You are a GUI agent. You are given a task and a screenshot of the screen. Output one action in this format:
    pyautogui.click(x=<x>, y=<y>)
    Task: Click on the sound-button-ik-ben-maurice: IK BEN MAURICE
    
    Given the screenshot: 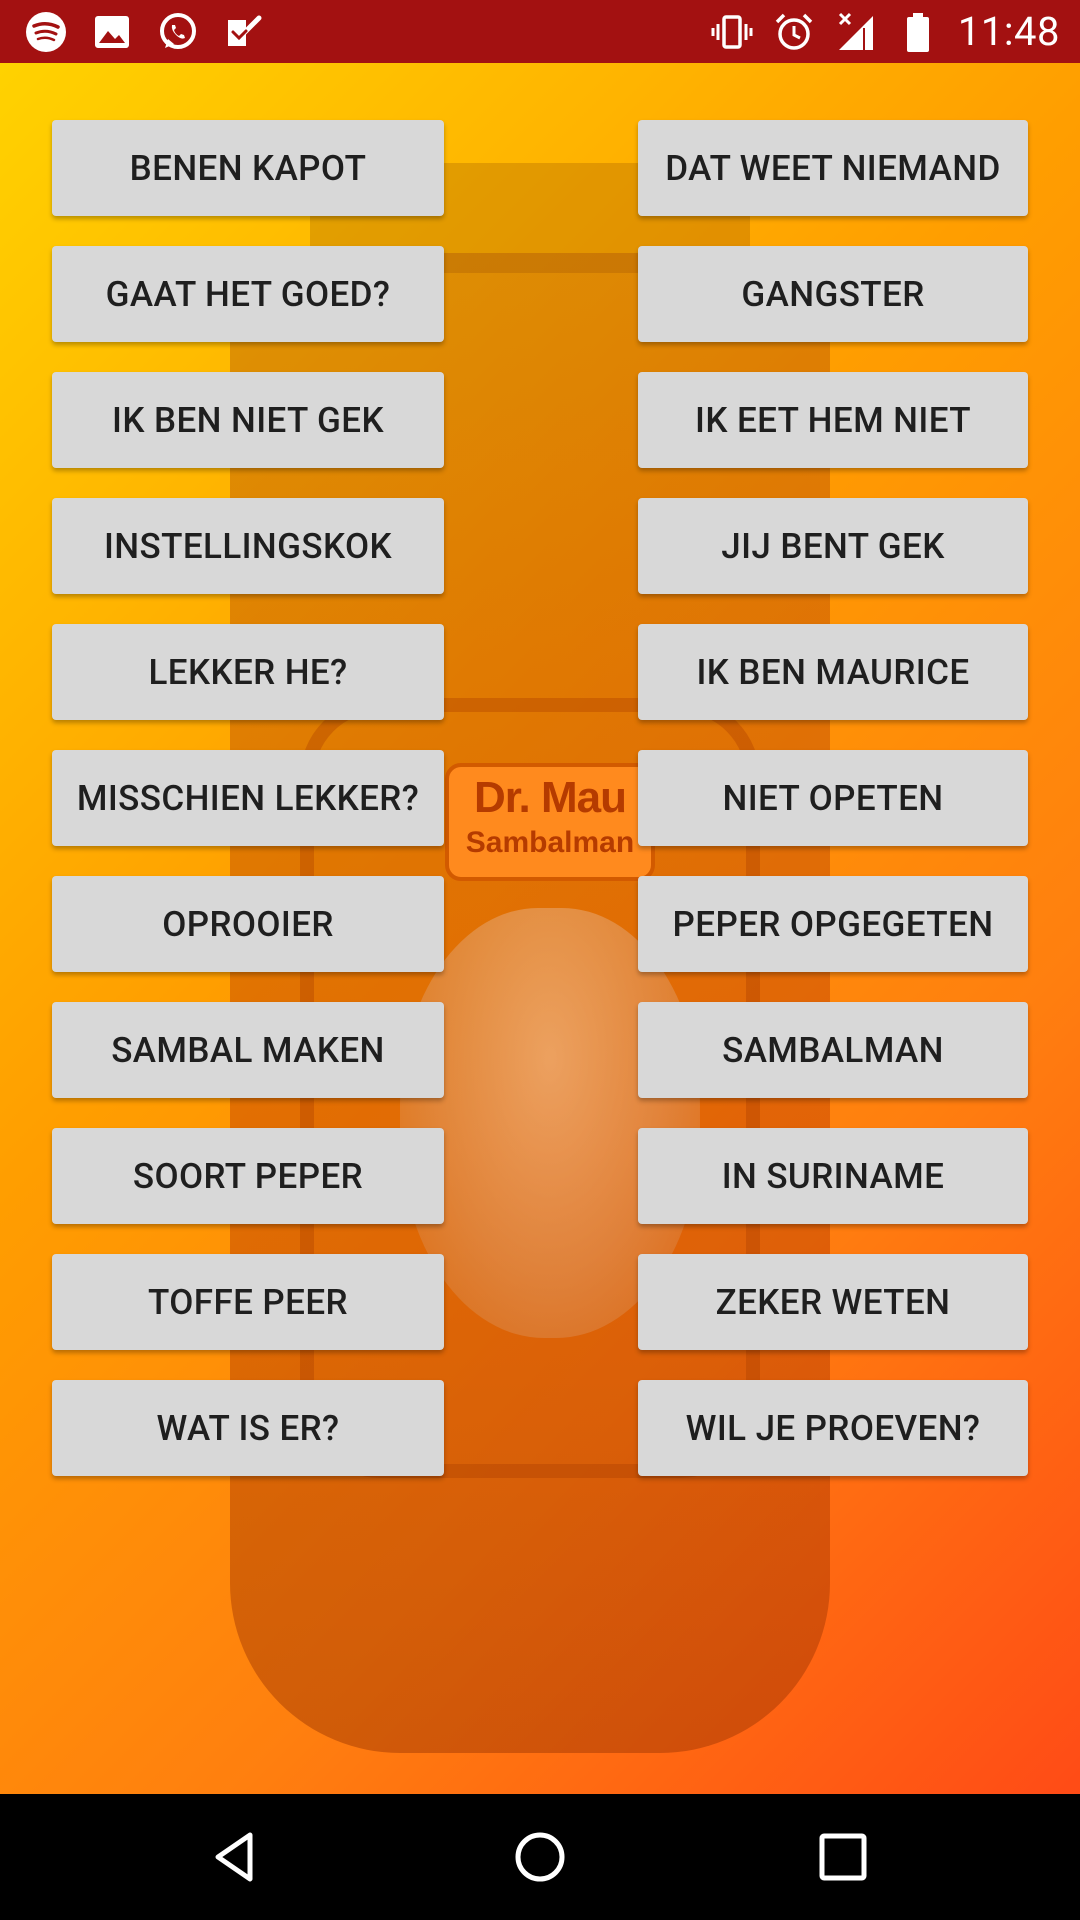 What is the action you would take?
    pyautogui.click(x=833, y=672)
    